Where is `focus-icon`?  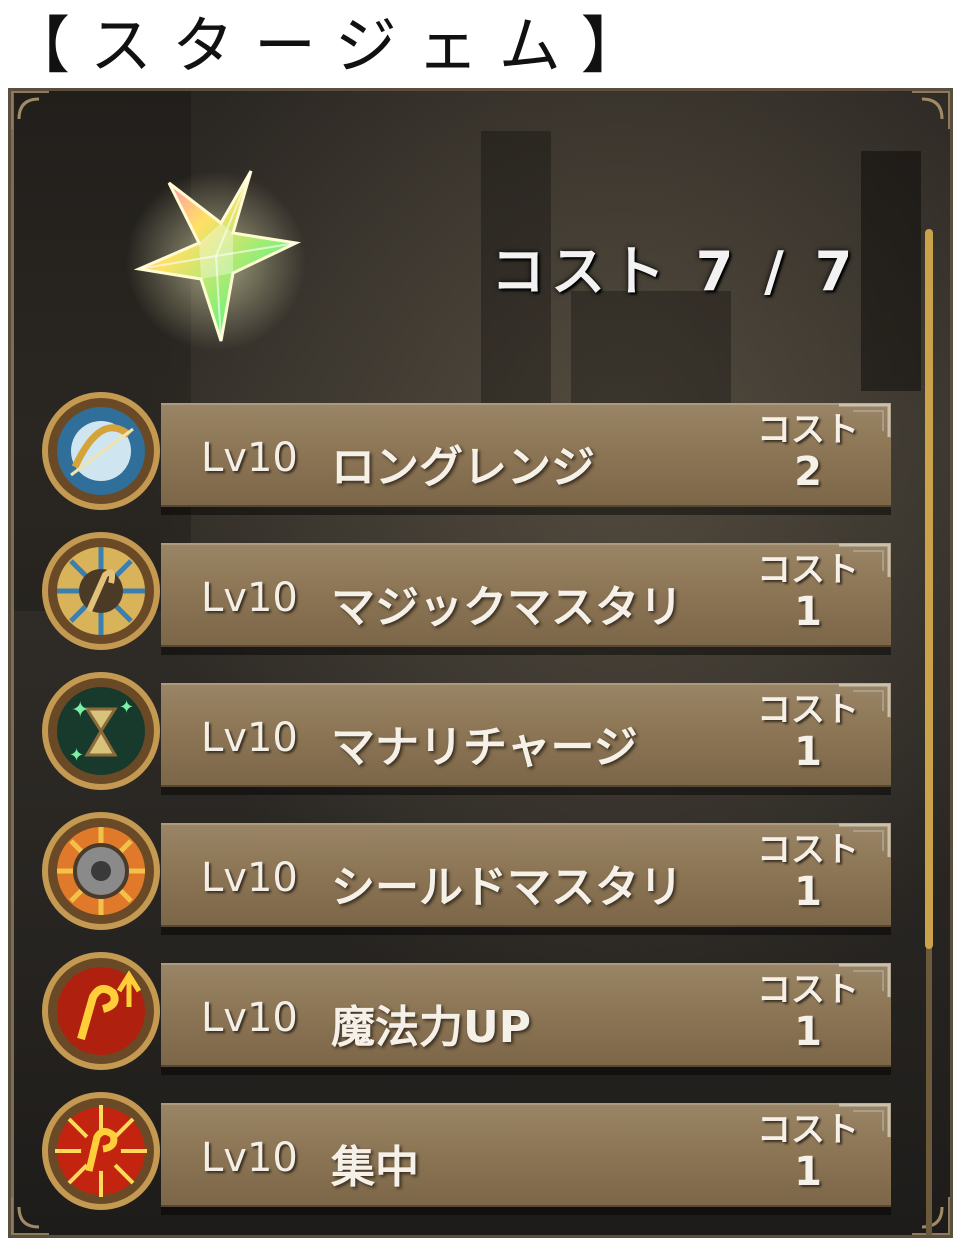 focus-icon is located at coordinates (104, 1154).